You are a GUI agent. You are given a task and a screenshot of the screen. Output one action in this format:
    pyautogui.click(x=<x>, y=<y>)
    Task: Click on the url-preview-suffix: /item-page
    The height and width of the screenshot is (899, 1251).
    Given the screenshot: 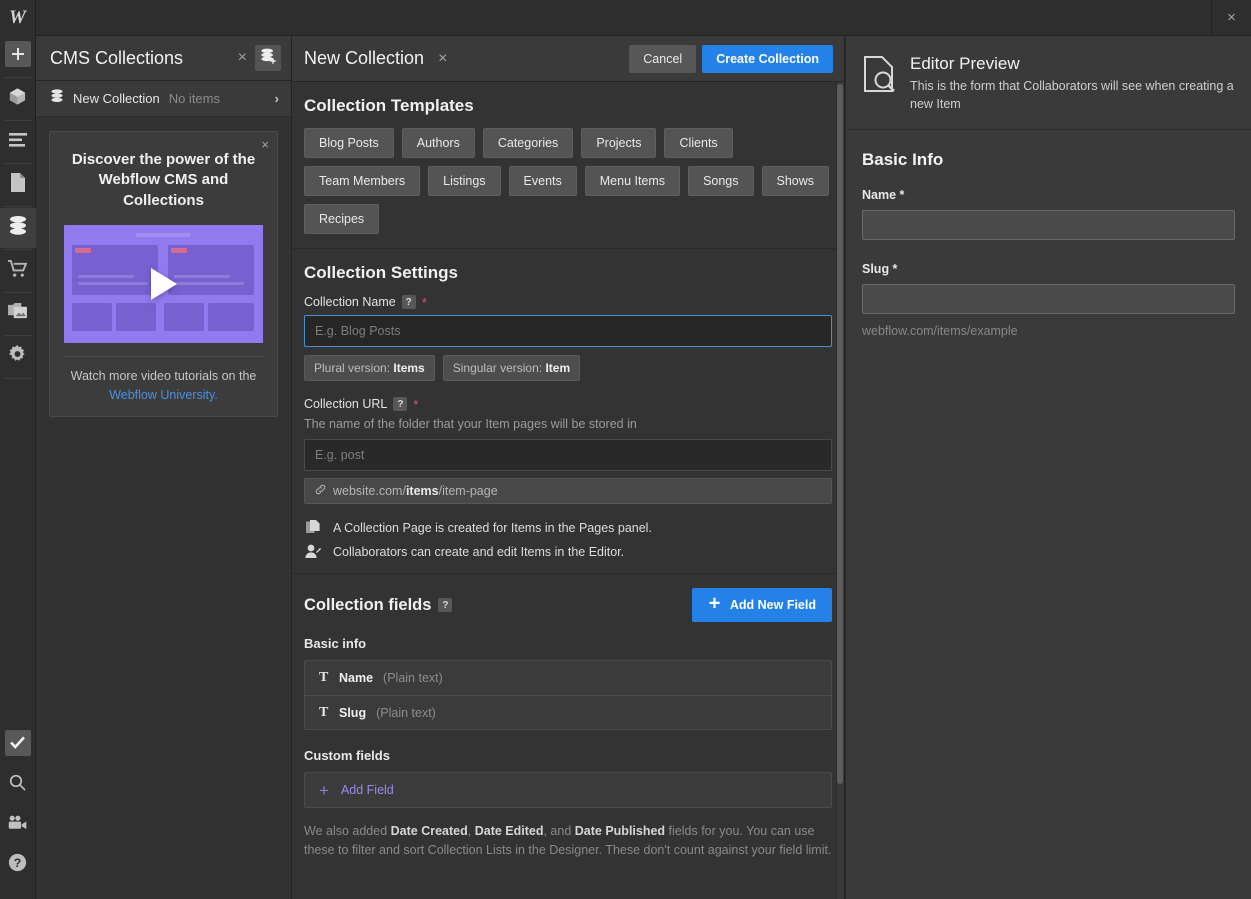 What is the action you would take?
    pyautogui.click(x=468, y=491)
    